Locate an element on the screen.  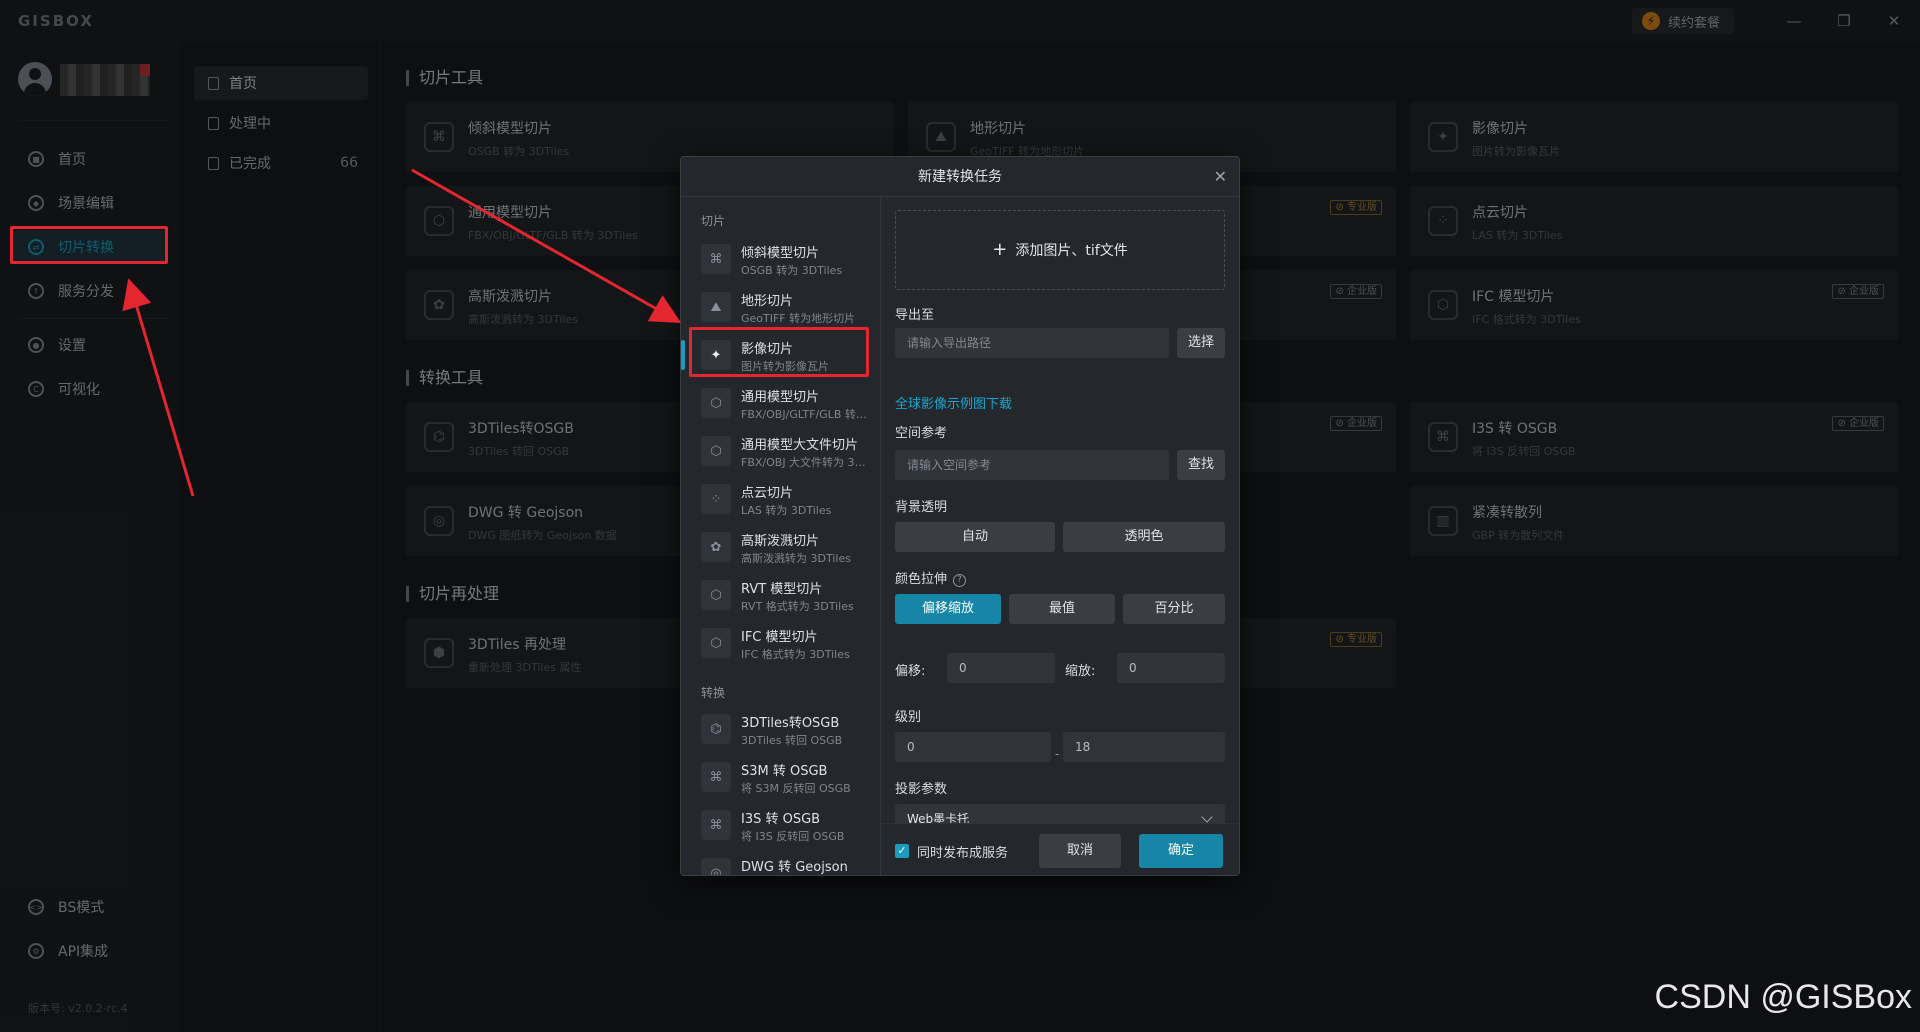
tool-desc: 将 S3M 反转回 OSGB is located at coordinates (796, 788).